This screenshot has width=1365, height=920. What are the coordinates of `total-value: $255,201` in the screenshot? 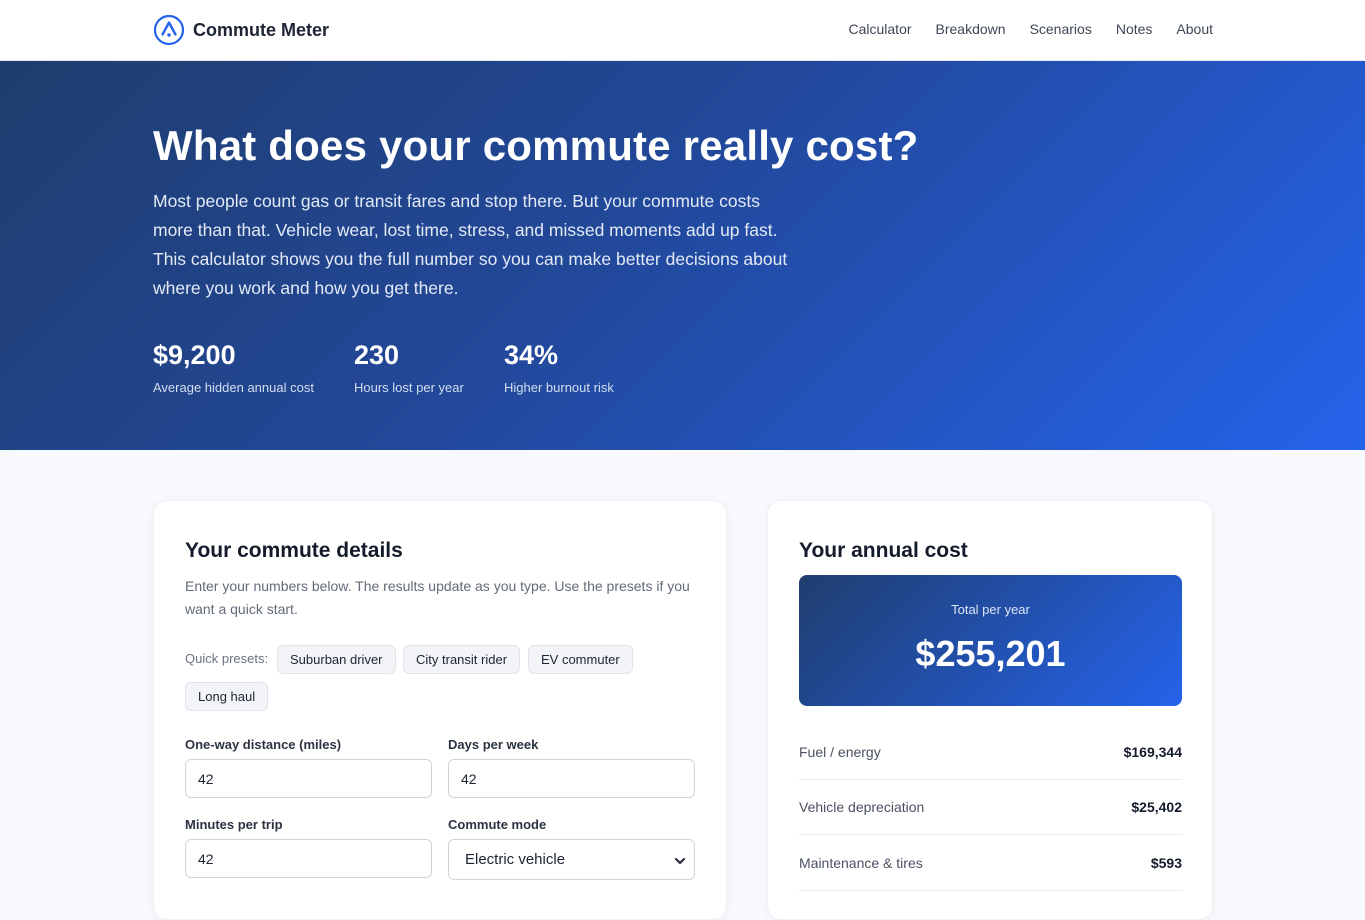 It's located at (990, 653).